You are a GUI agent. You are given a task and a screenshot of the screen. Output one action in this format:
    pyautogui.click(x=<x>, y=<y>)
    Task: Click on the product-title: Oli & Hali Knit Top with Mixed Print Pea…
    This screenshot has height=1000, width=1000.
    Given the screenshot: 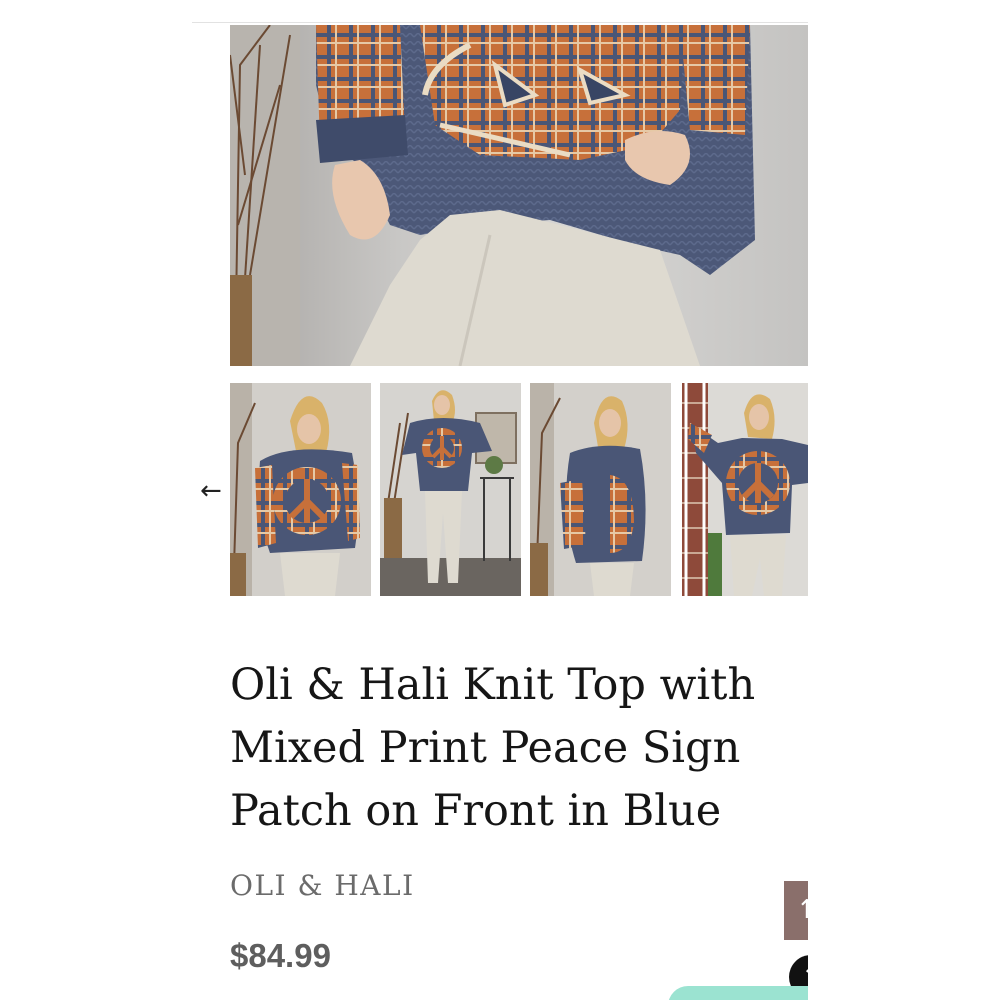 What is the action you would take?
    pyautogui.click(x=493, y=748)
    